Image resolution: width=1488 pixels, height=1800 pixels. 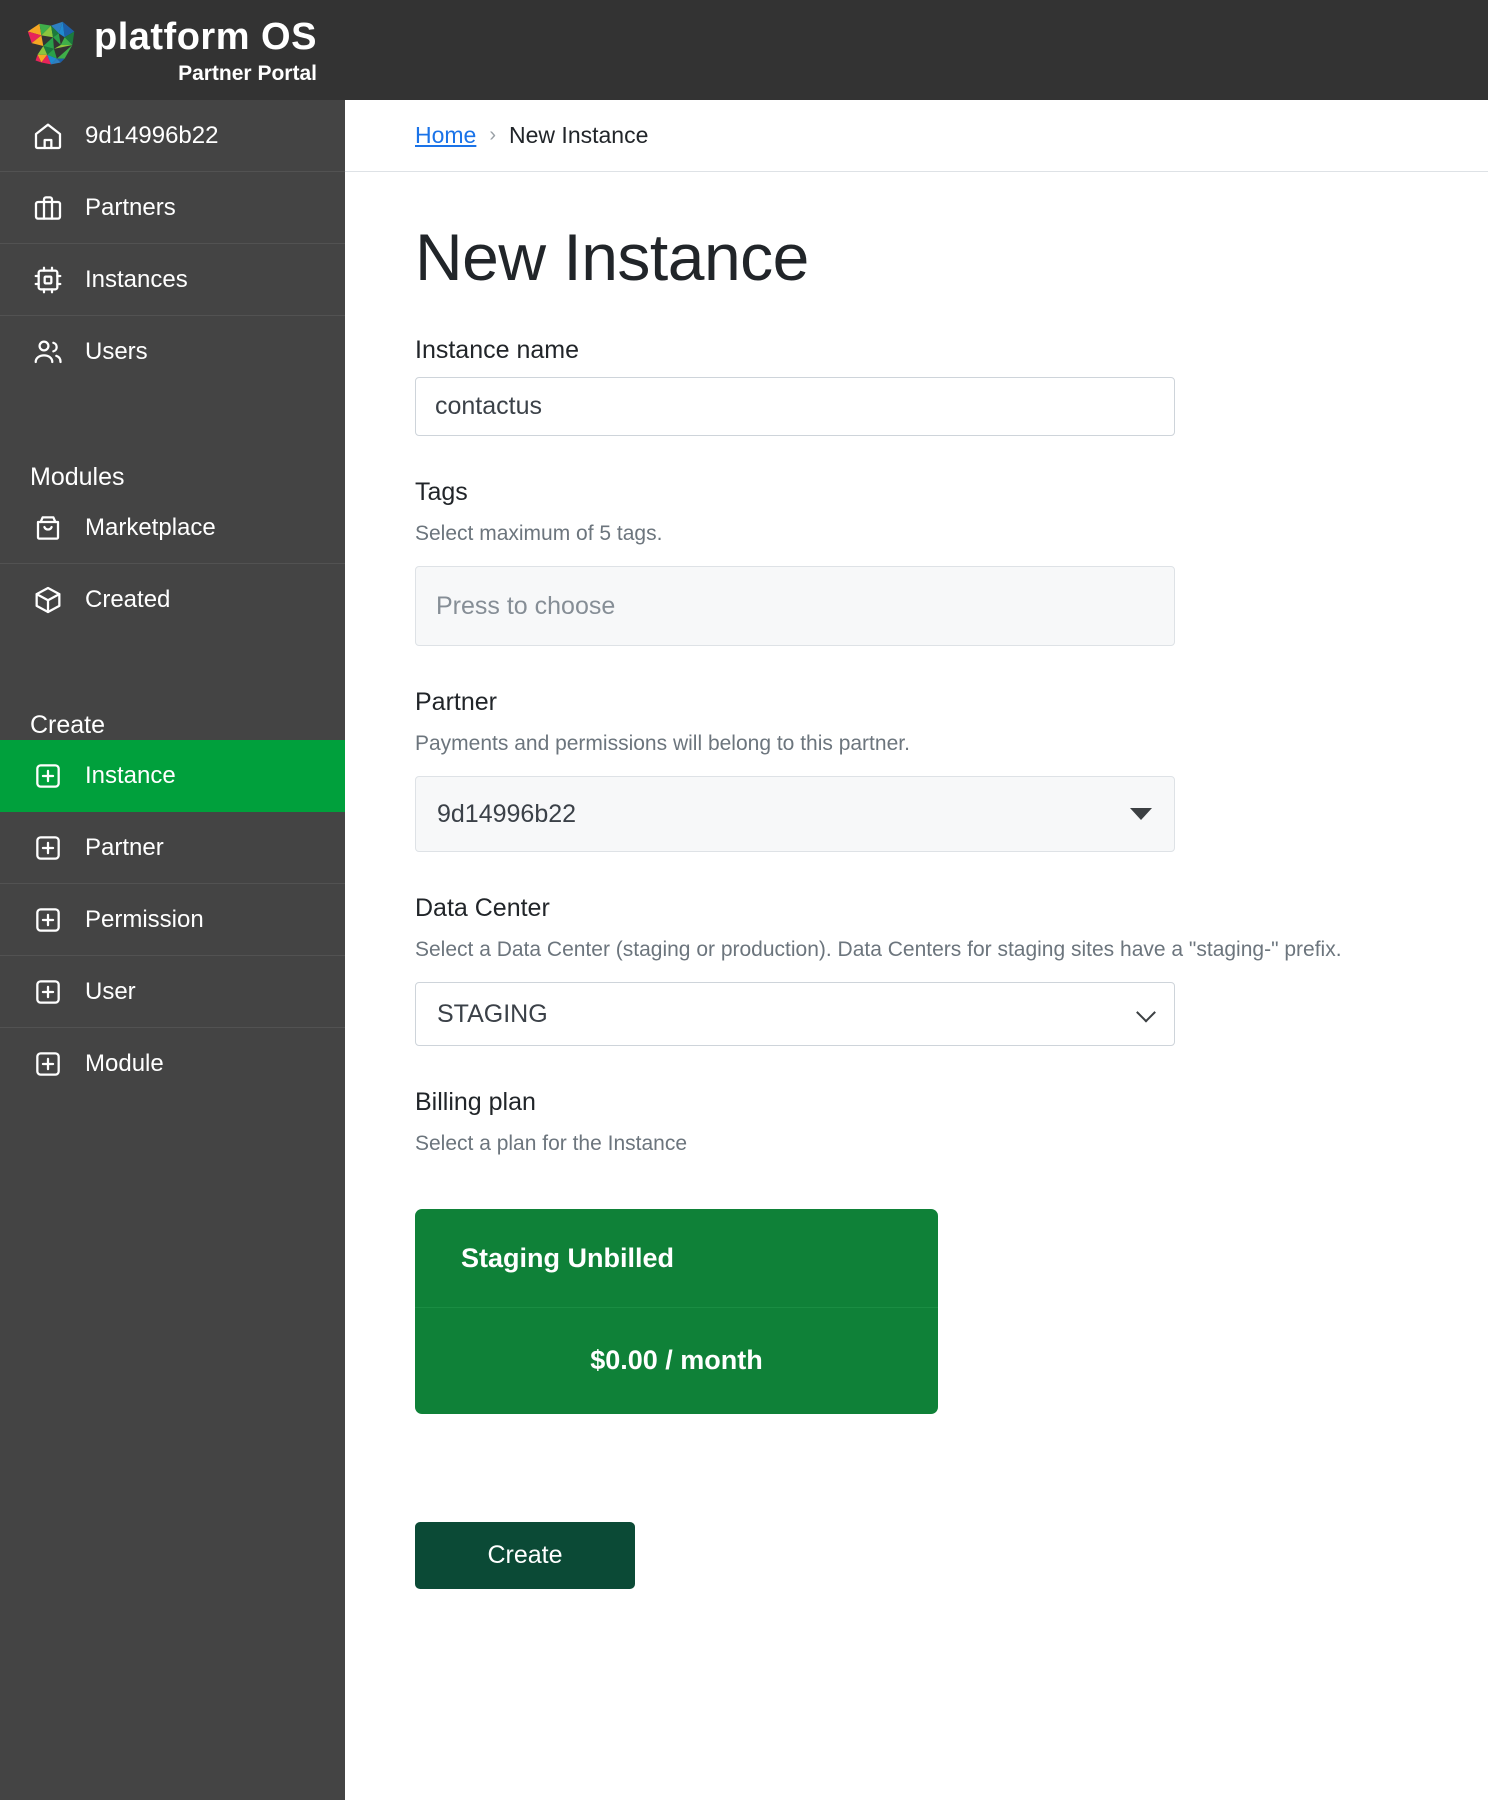 I want to click on data-center-label: Data Center, so click(x=482, y=908).